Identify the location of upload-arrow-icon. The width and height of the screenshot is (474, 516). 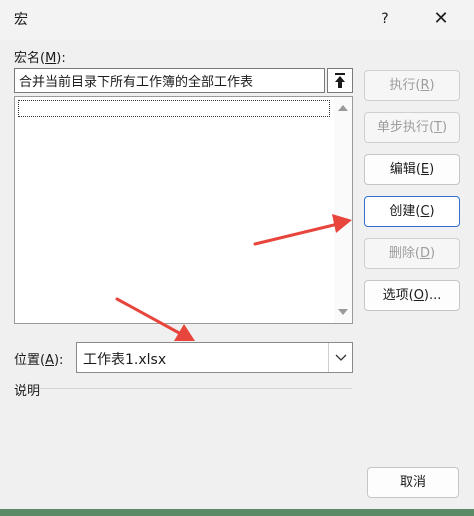
(340, 80).